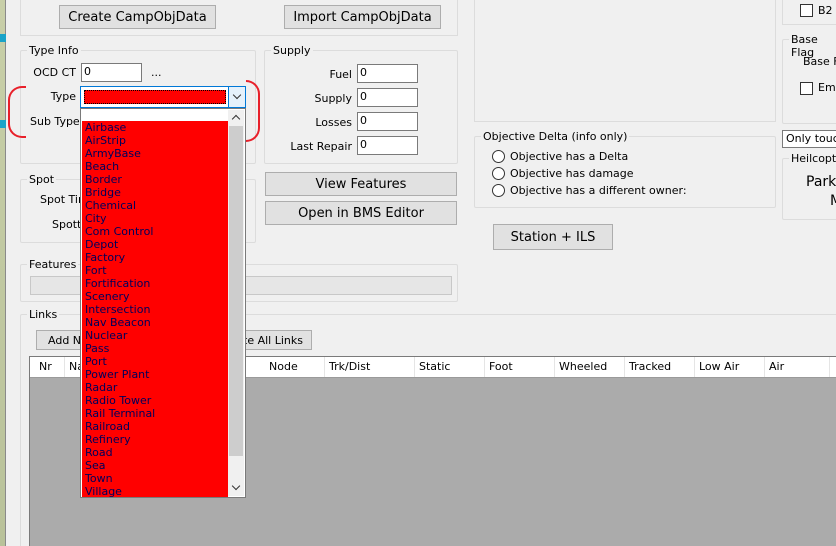  I want to click on objective-delta-caption: Objective Delta (info only), so click(555, 136).